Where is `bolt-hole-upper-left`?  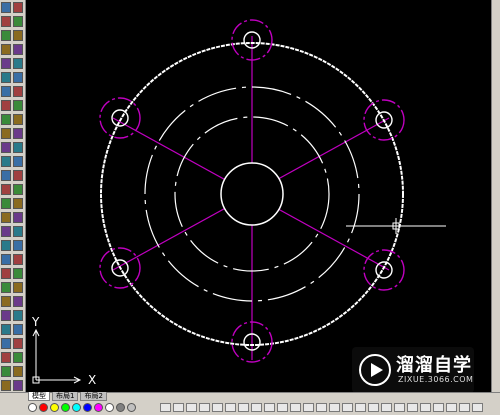
bolt-hole-upper-left is located at coordinates (120, 118).